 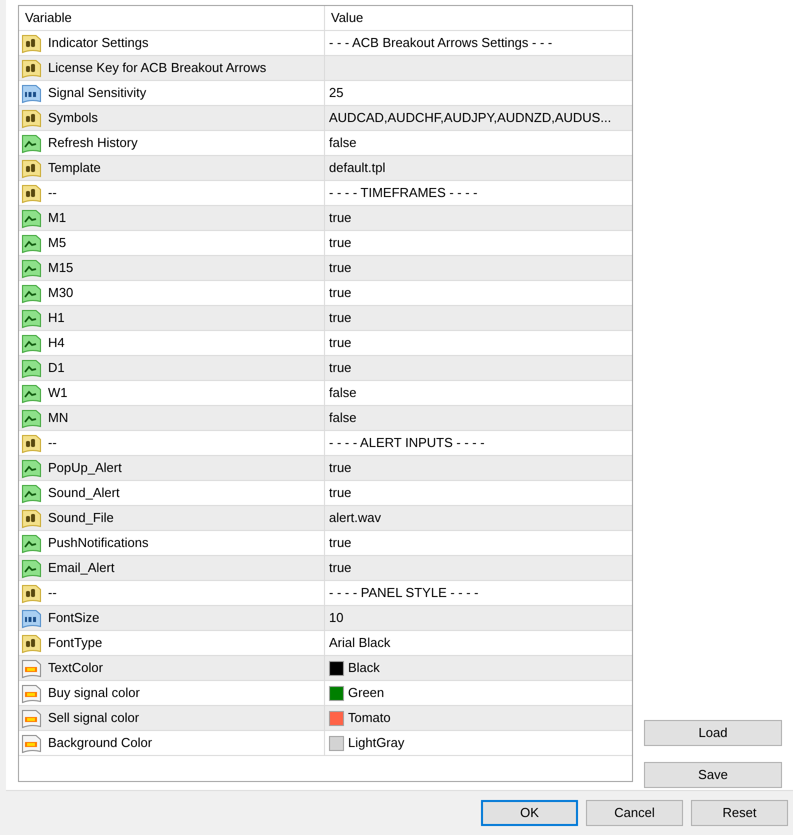 I want to click on variable-name: W1, so click(x=58, y=393).